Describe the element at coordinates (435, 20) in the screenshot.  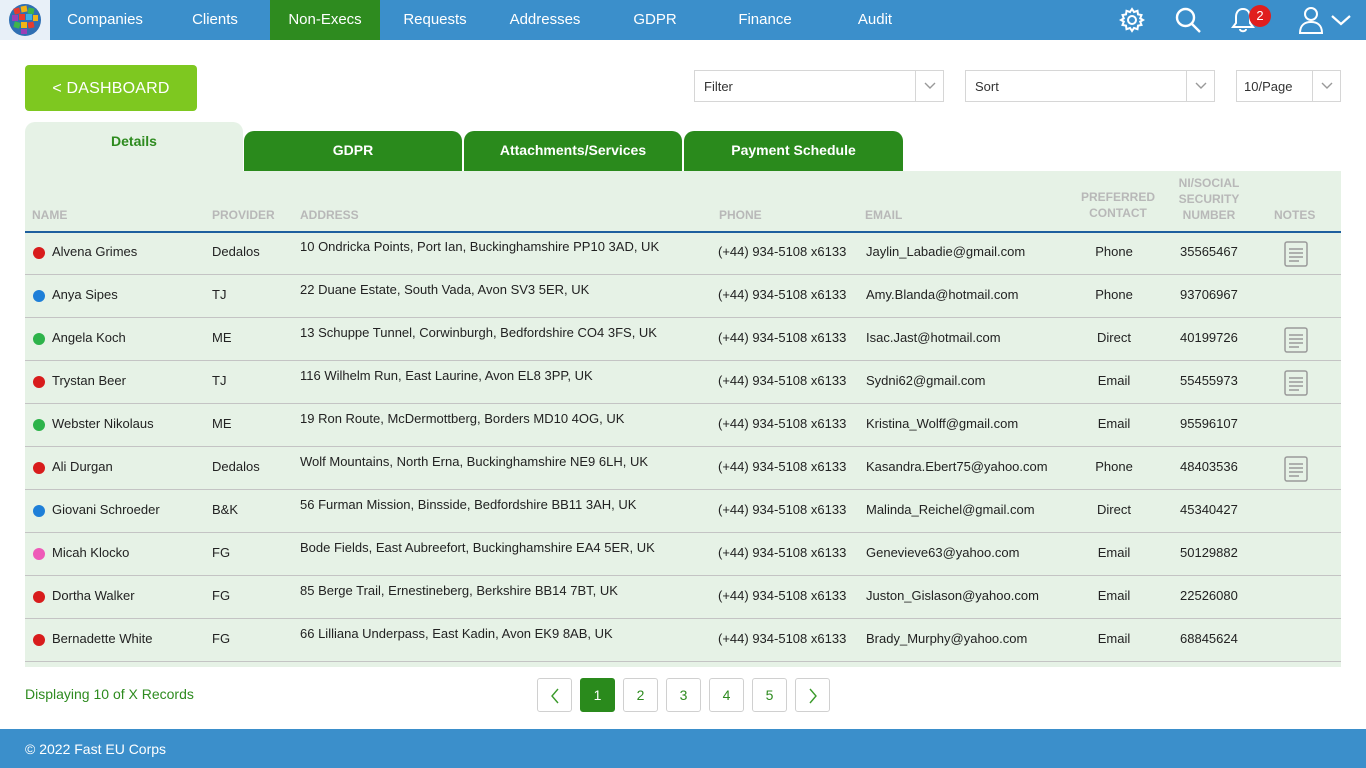
I see `nav-requests: Requests` at that location.